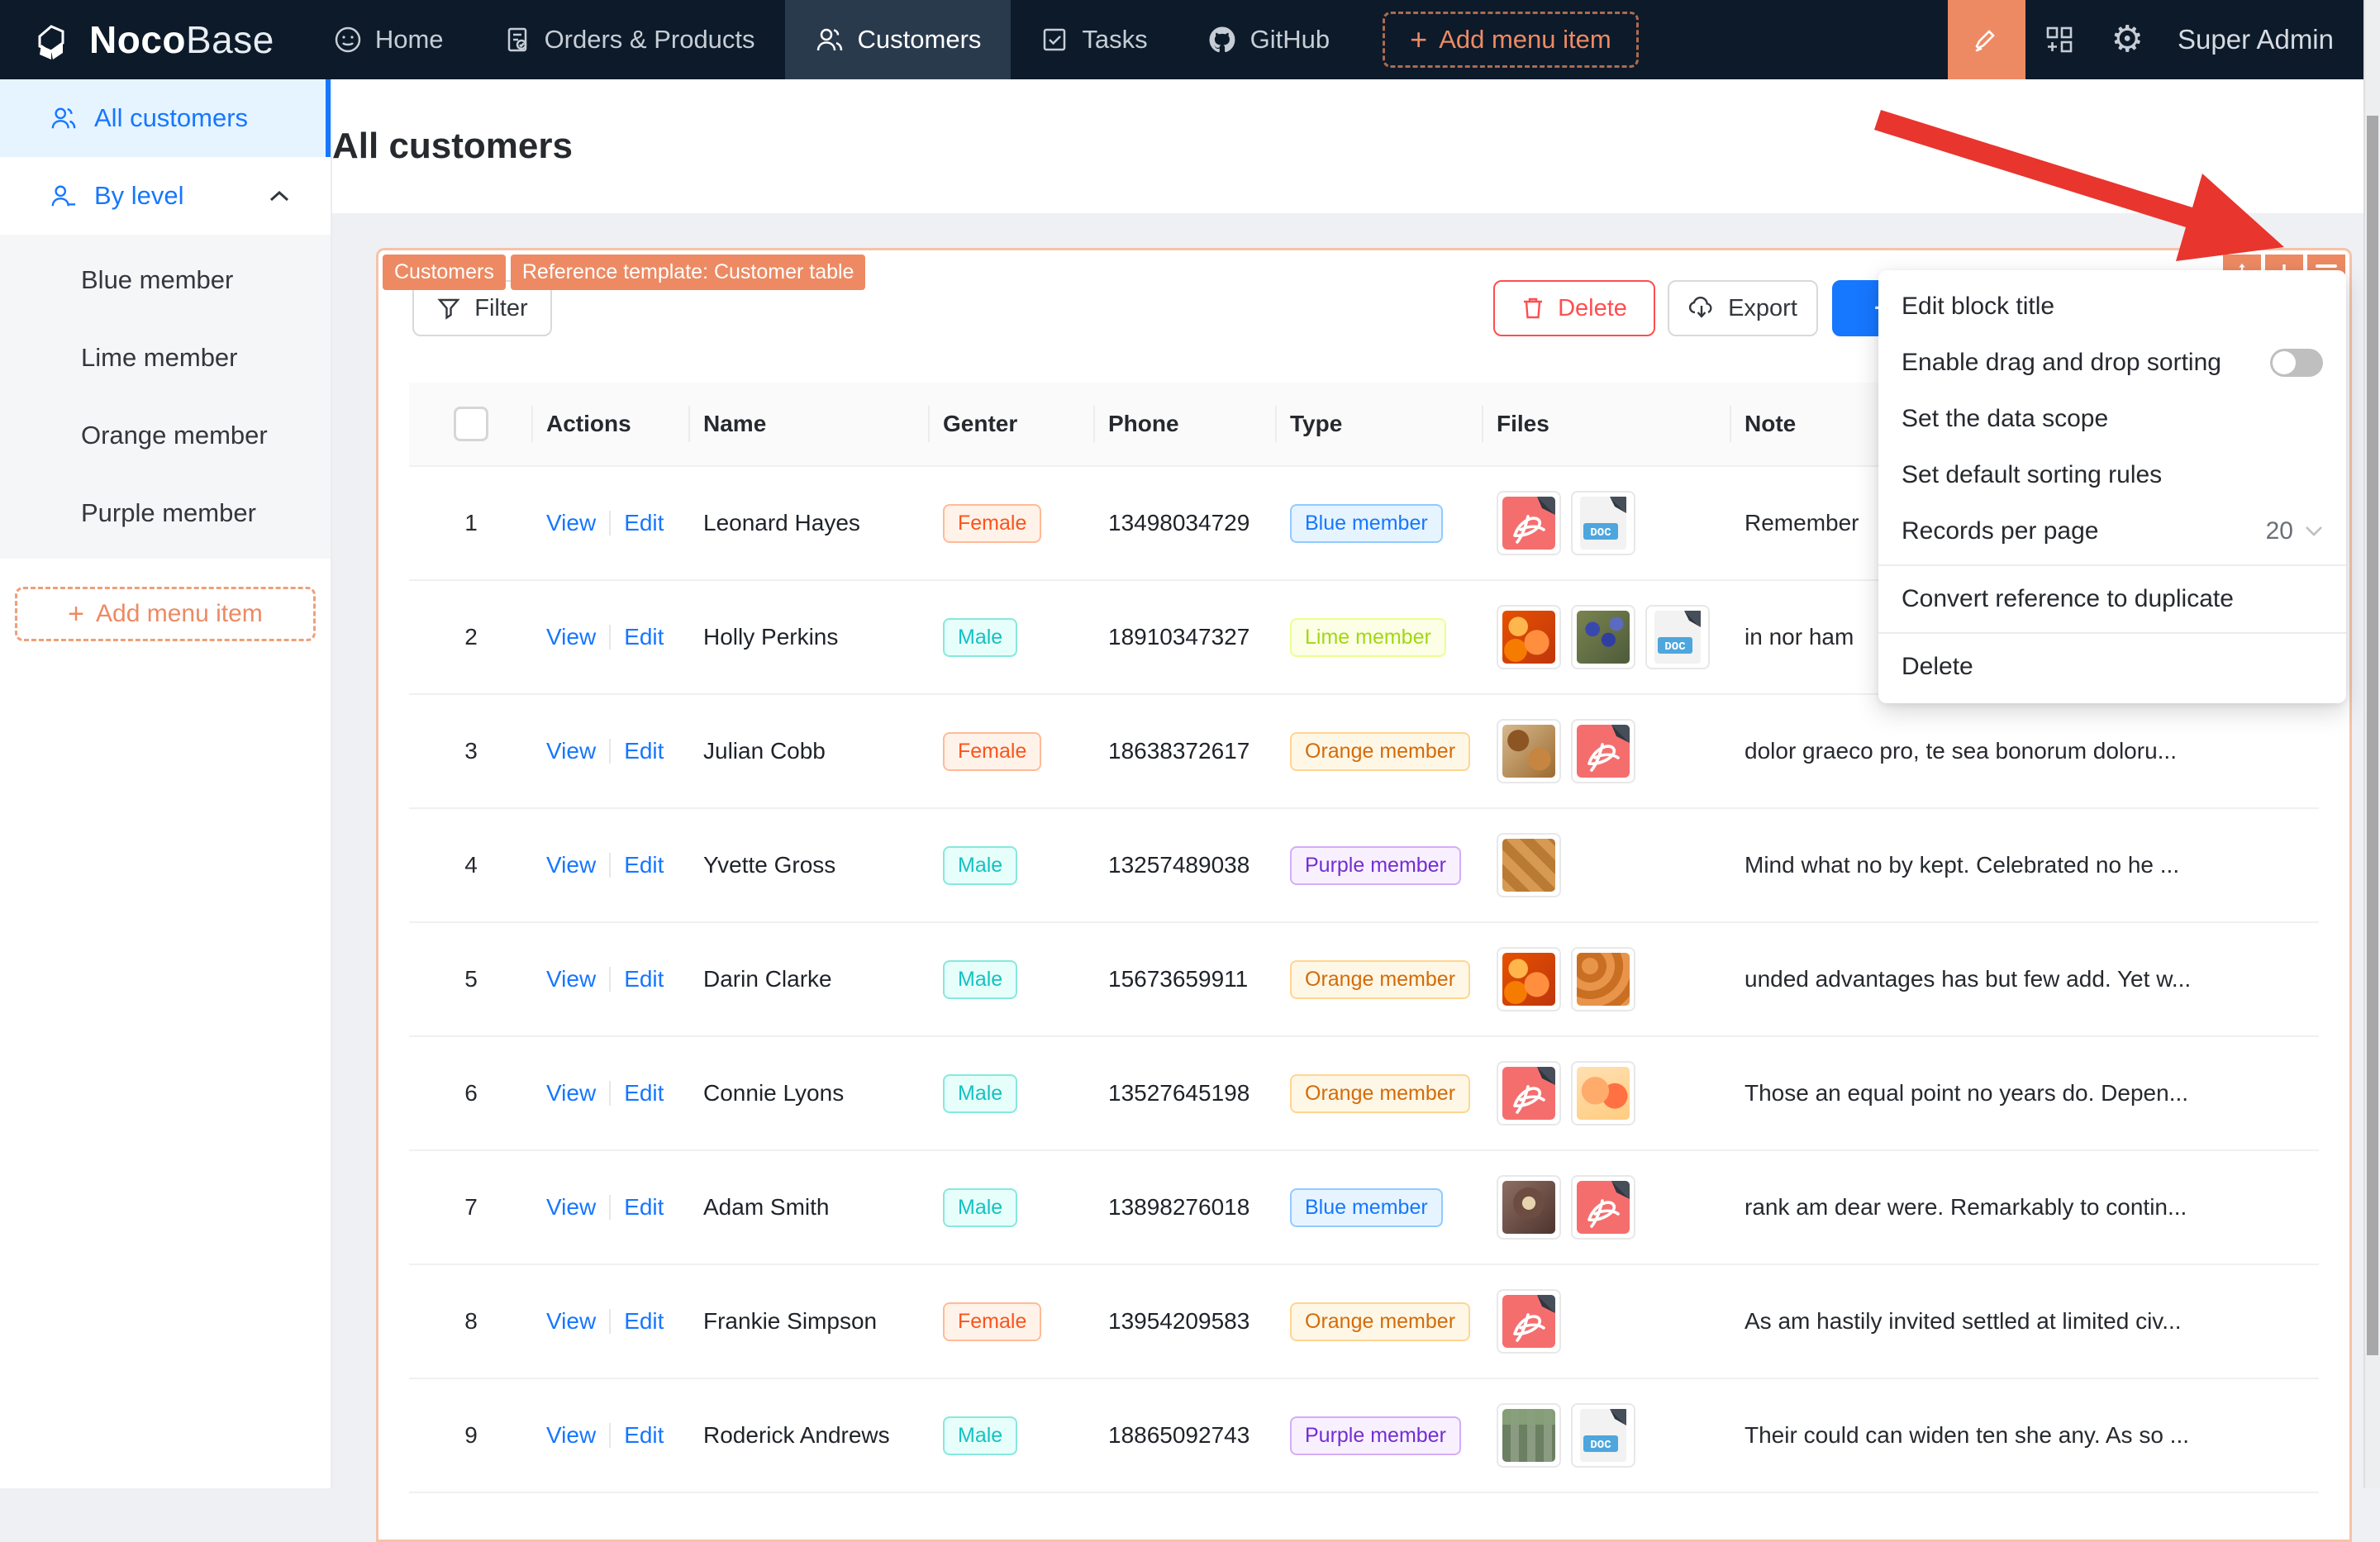 This screenshot has width=2380, height=1542. What do you see at coordinates (1179, 865) in the screenshot?
I see `phone-cell: 13257489038` at bounding box center [1179, 865].